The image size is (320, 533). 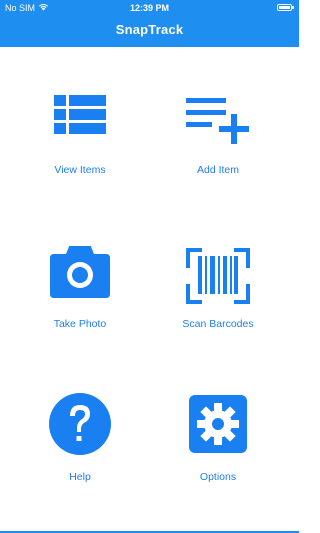 What do you see at coordinates (80, 477) in the screenshot?
I see `help-label: Help` at bounding box center [80, 477].